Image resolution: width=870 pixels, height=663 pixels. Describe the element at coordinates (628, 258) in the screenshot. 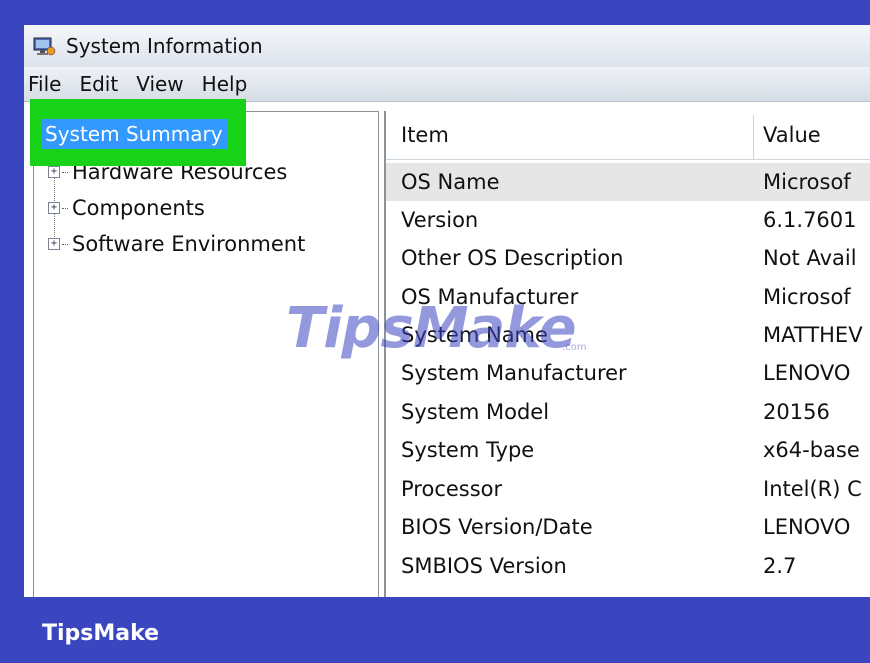

I see `table-row: Other OS Description Not Avail` at that location.